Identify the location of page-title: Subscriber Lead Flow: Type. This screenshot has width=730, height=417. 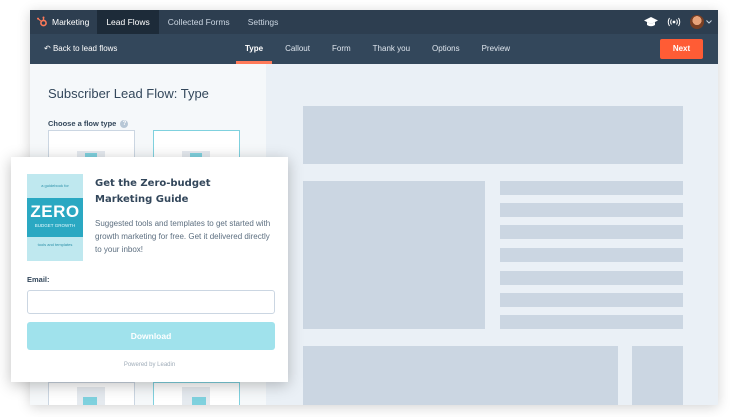
(128, 93).